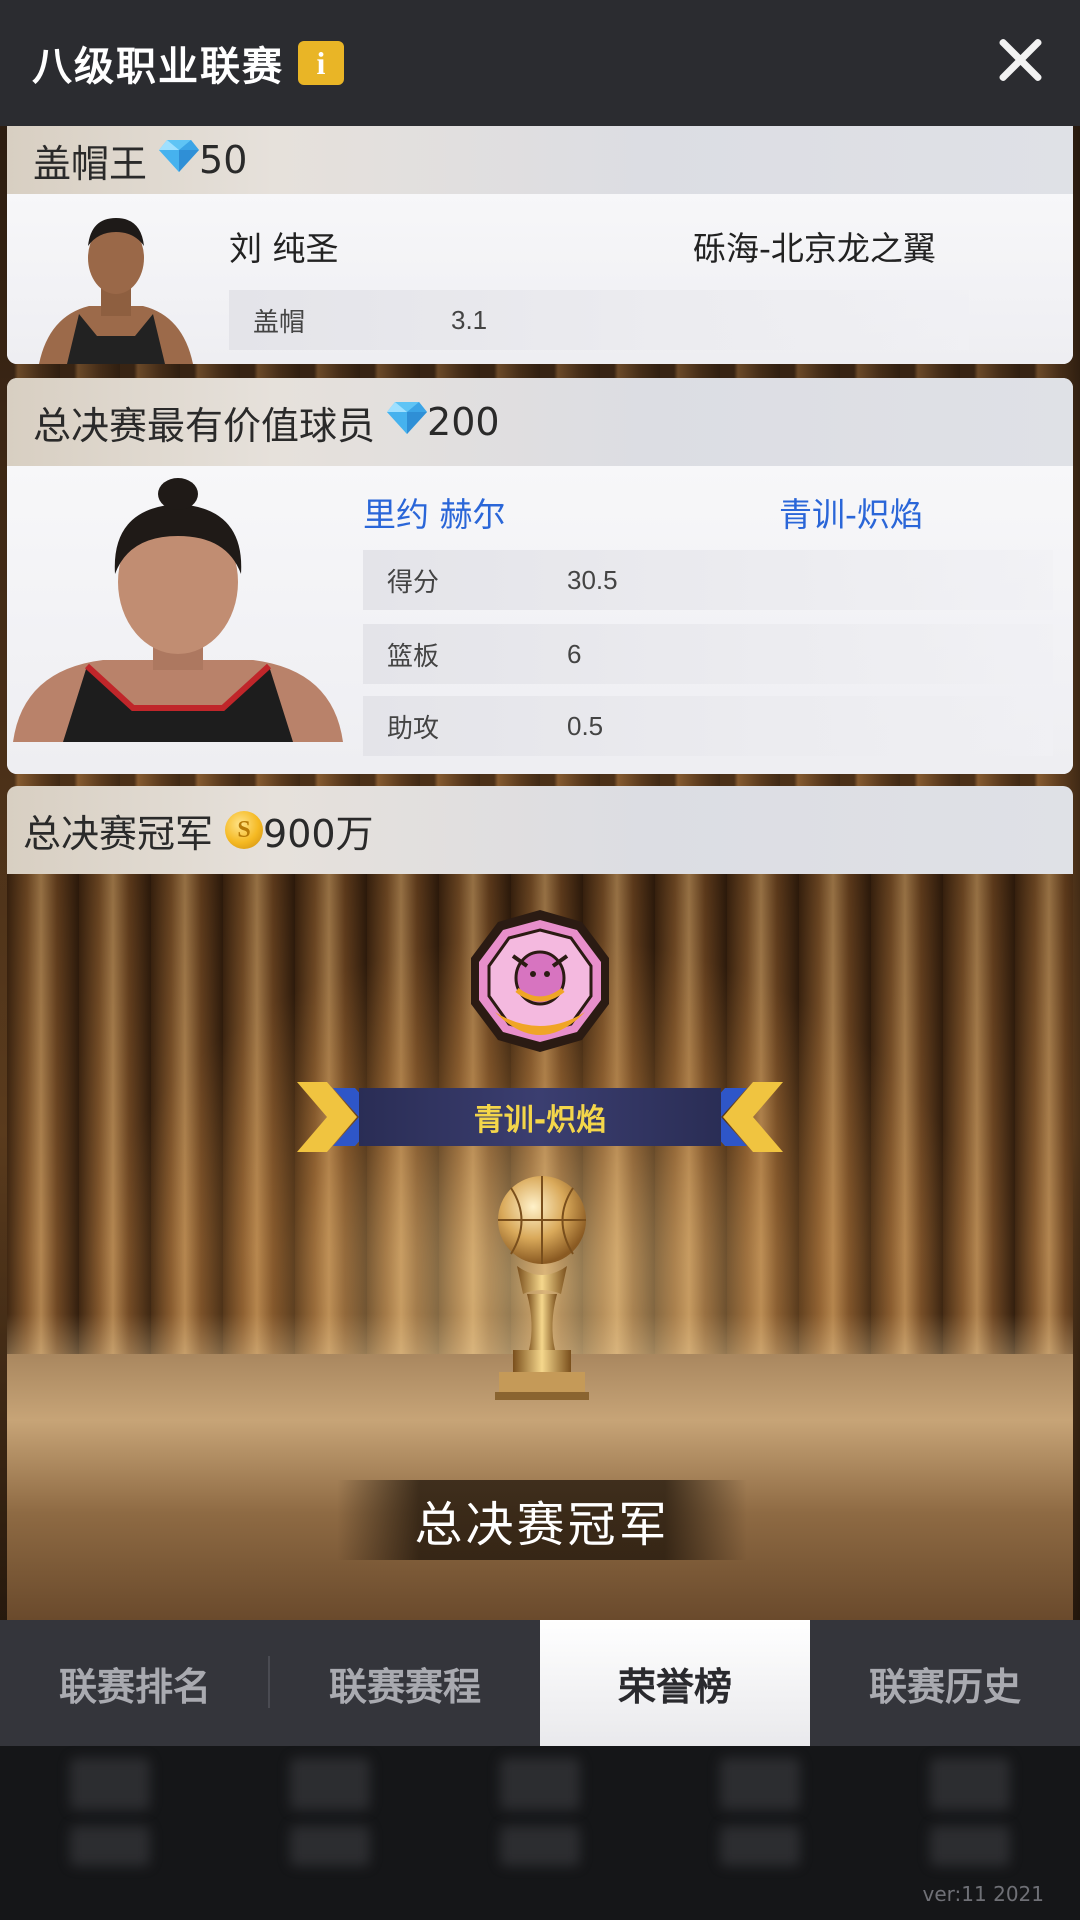 The image size is (1080, 1920). I want to click on tab-league-ranking: 联赛排名, so click(135, 1683).